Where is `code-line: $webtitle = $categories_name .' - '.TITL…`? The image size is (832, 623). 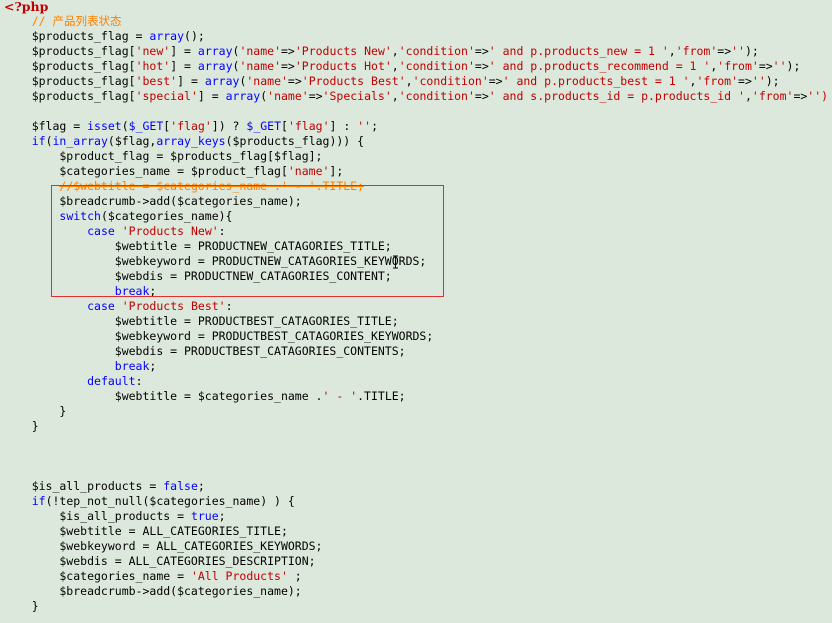 code-line: $webtitle = $categories_name .' - '.TITL… is located at coordinates (418, 396).